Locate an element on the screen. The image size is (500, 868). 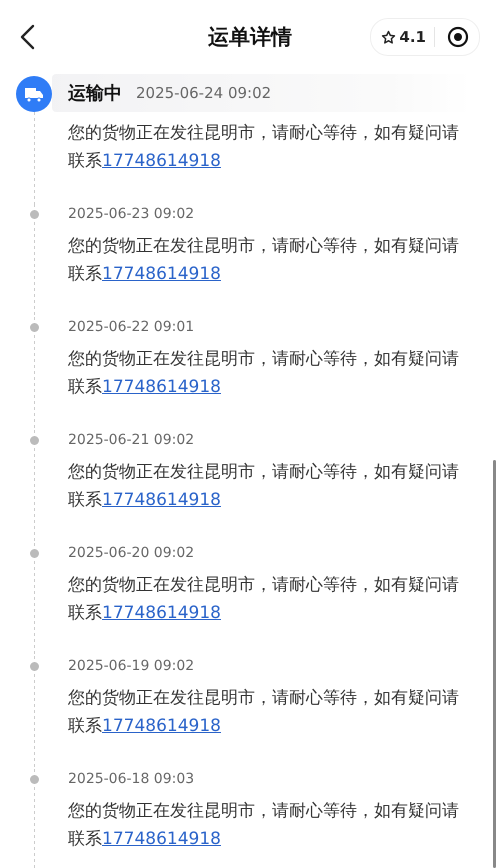
close-target-icon is located at coordinates (458, 37).